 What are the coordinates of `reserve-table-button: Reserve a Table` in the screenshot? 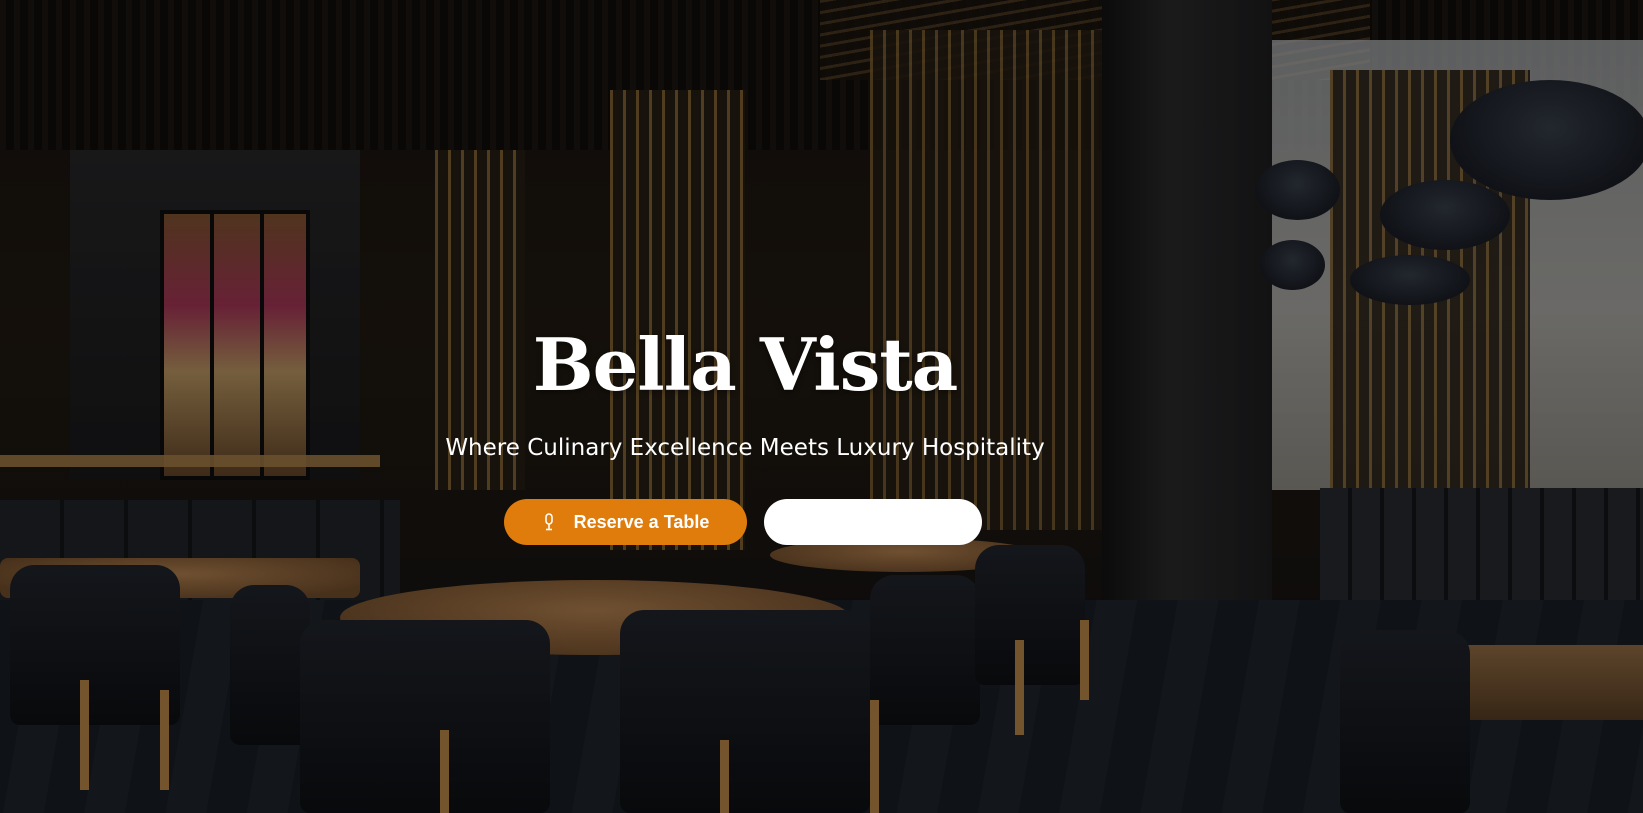 It's located at (625, 522).